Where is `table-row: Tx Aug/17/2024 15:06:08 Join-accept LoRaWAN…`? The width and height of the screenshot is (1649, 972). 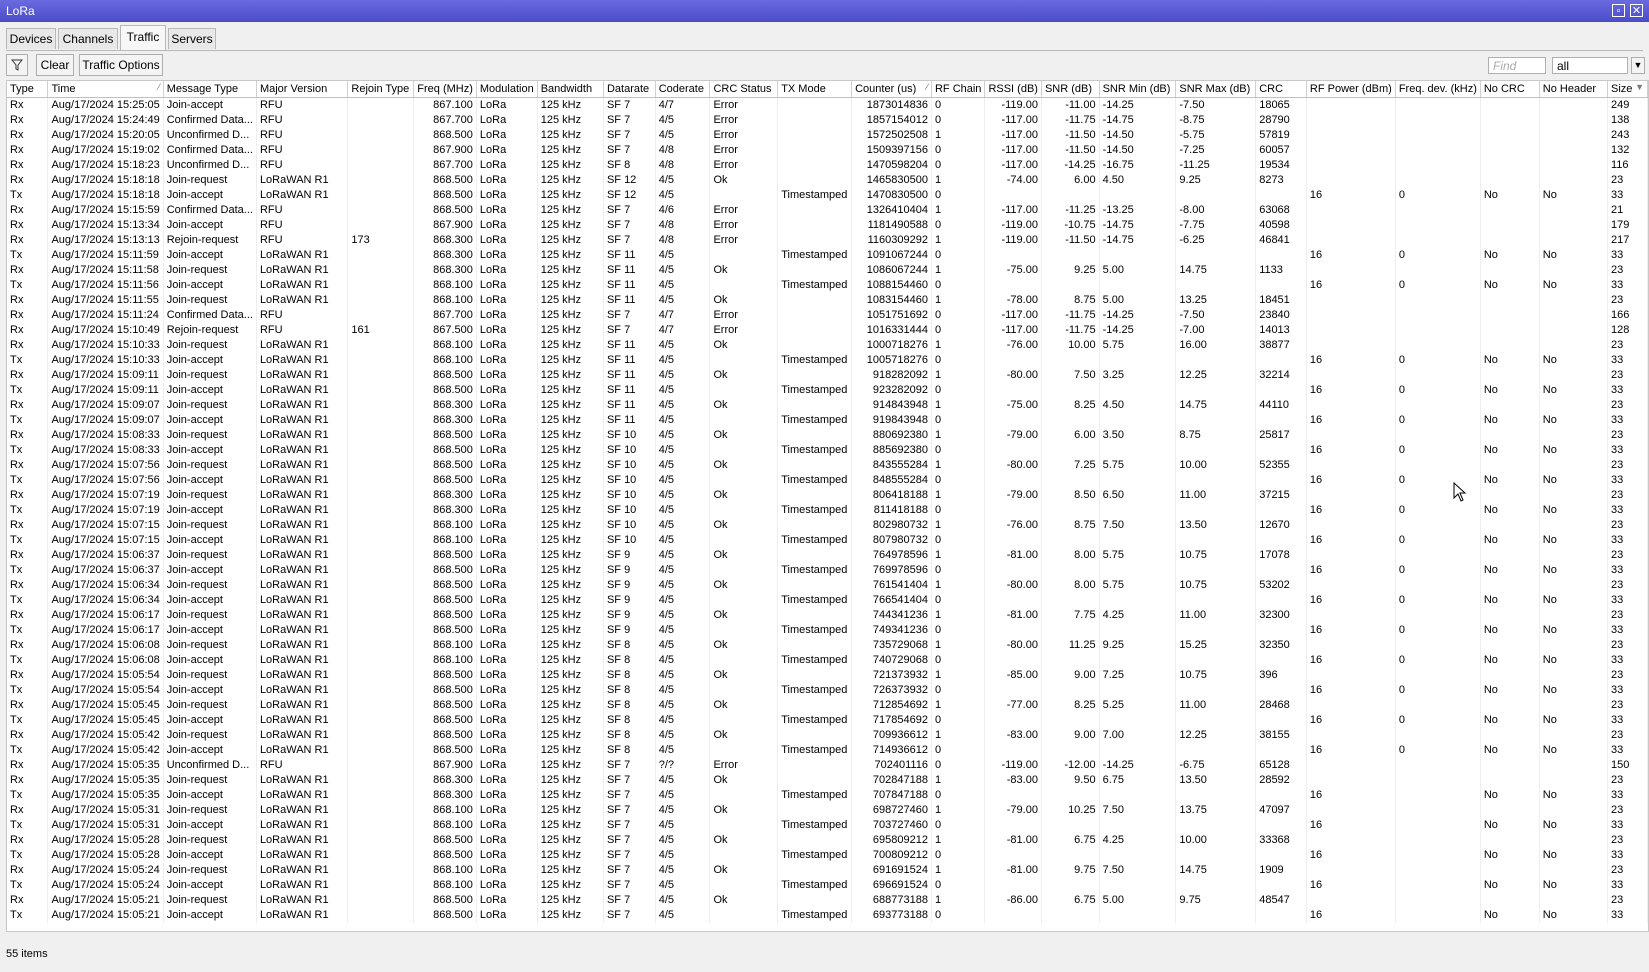 table-row: Tx Aug/17/2024 15:06:08 Join-accept LoRaWAN… is located at coordinates (827, 660).